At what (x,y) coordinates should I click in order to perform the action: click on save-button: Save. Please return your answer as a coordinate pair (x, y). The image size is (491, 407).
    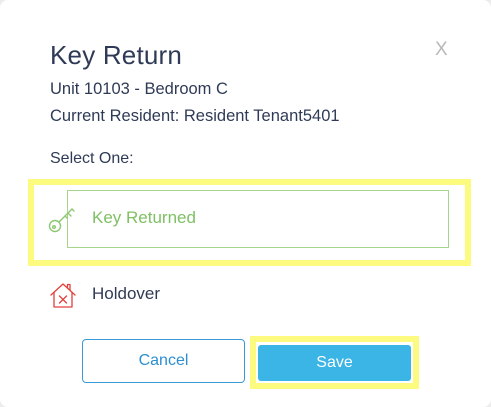
    Looking at the image, I should click on (334, 363).